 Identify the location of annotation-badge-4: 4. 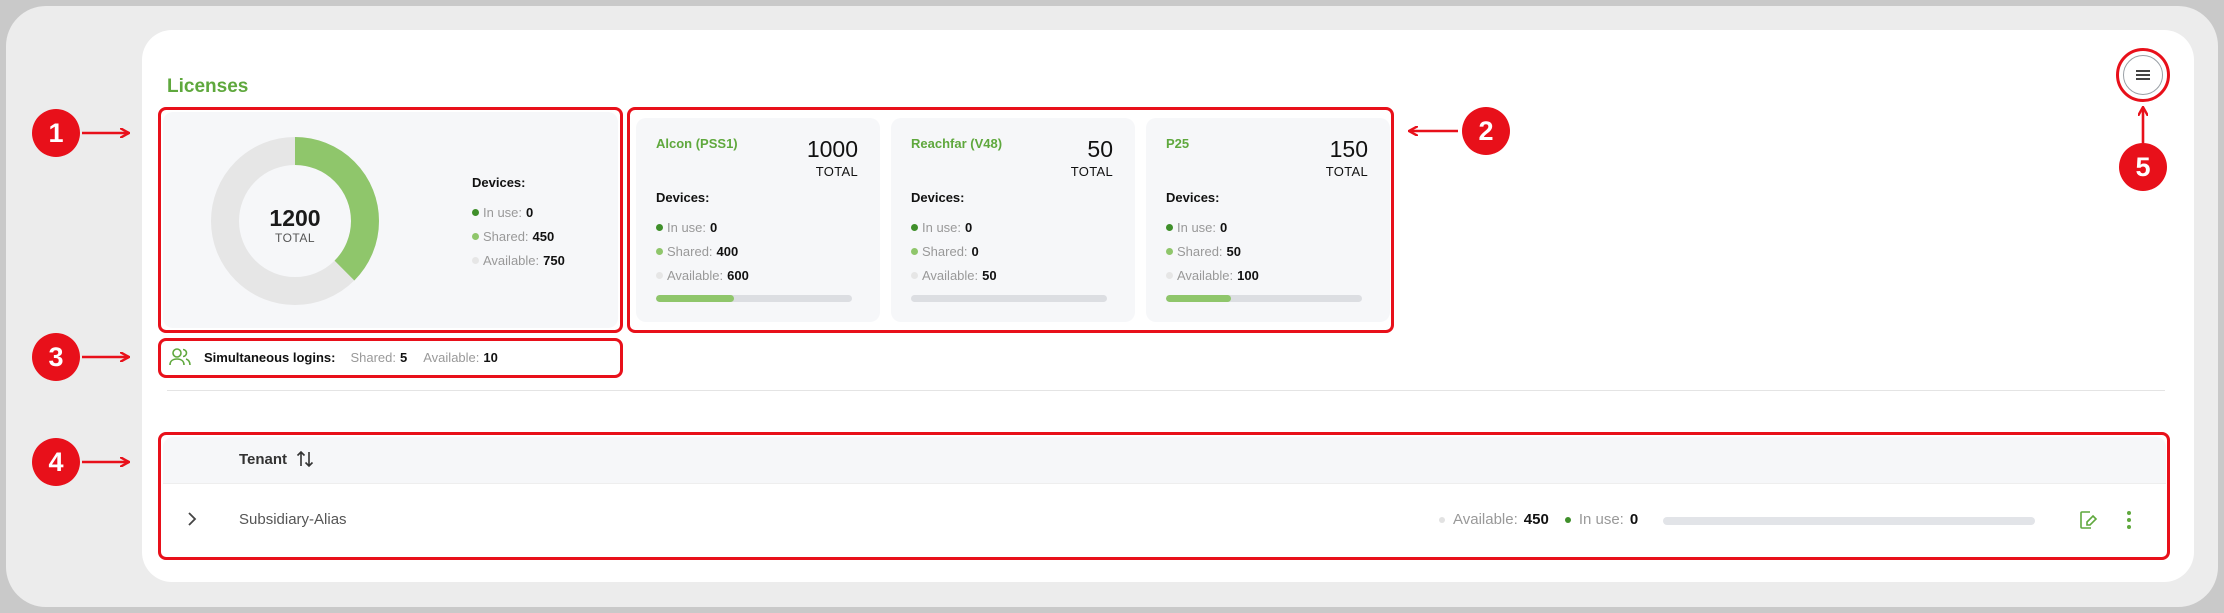
(56, 462).